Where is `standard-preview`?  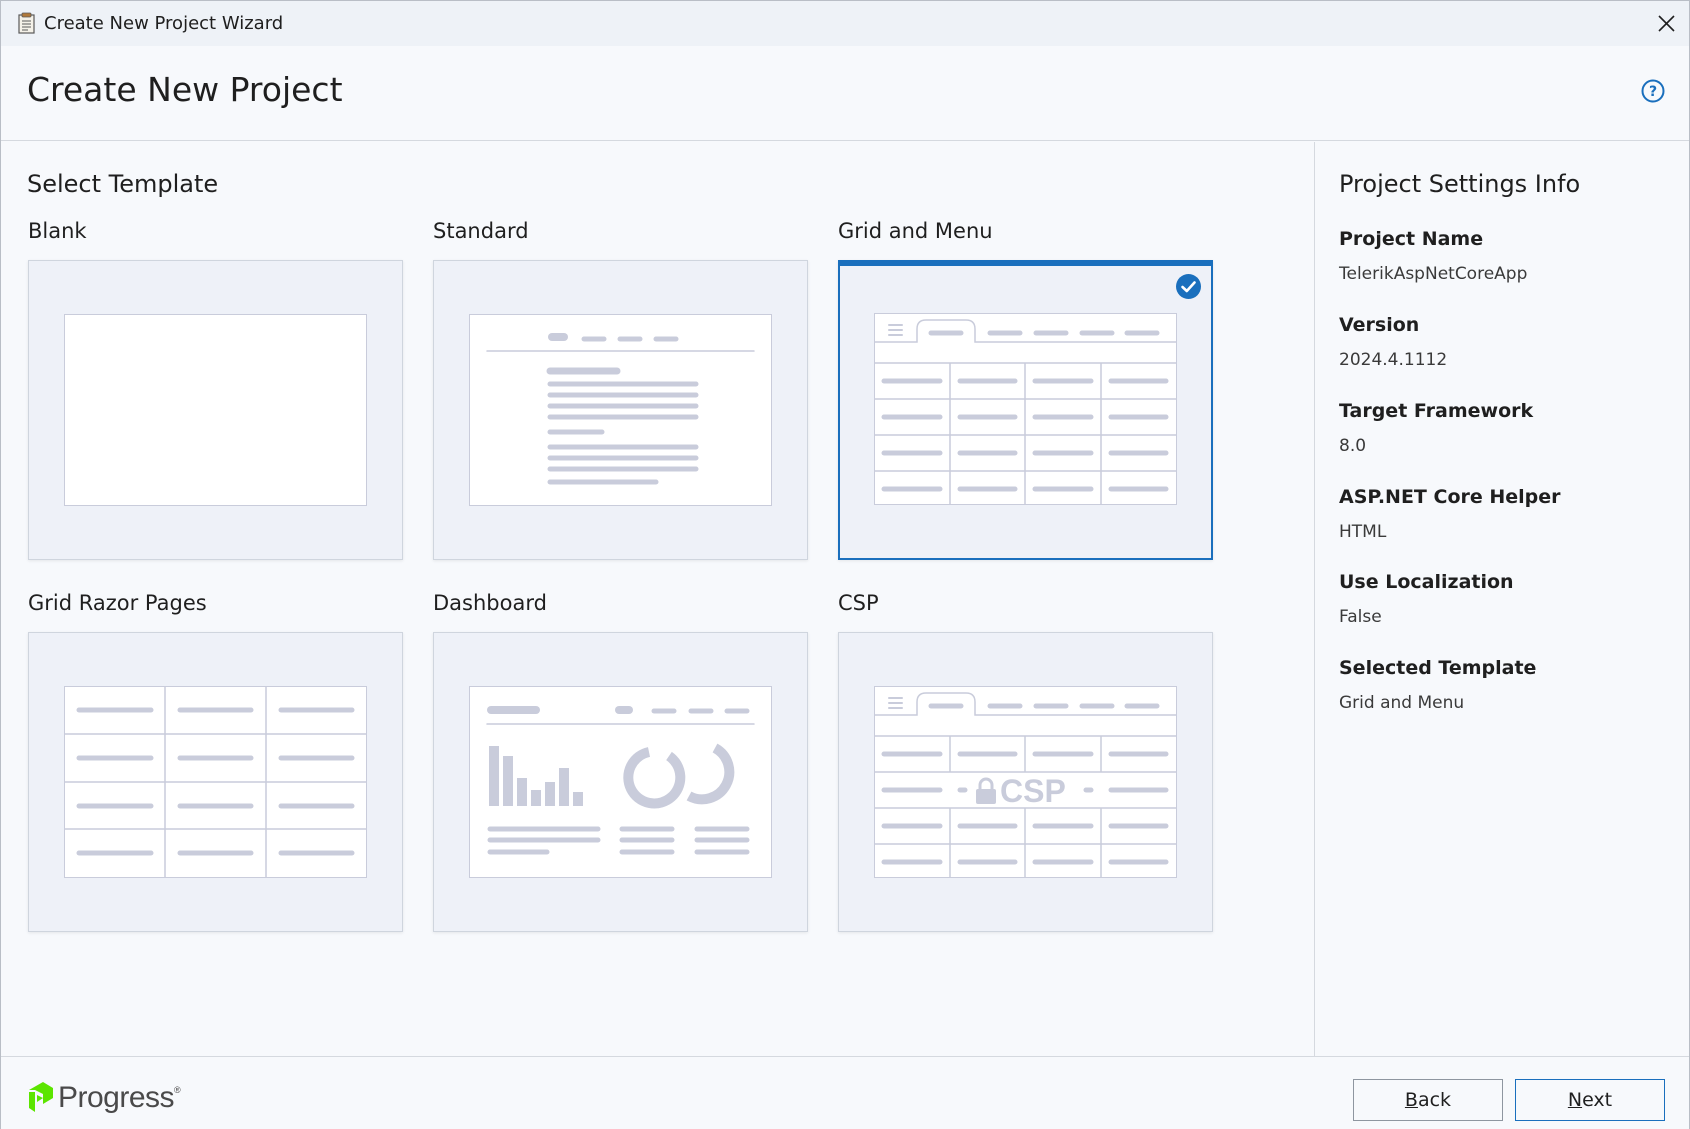 standard-preview is located at coordinates (620, 410).